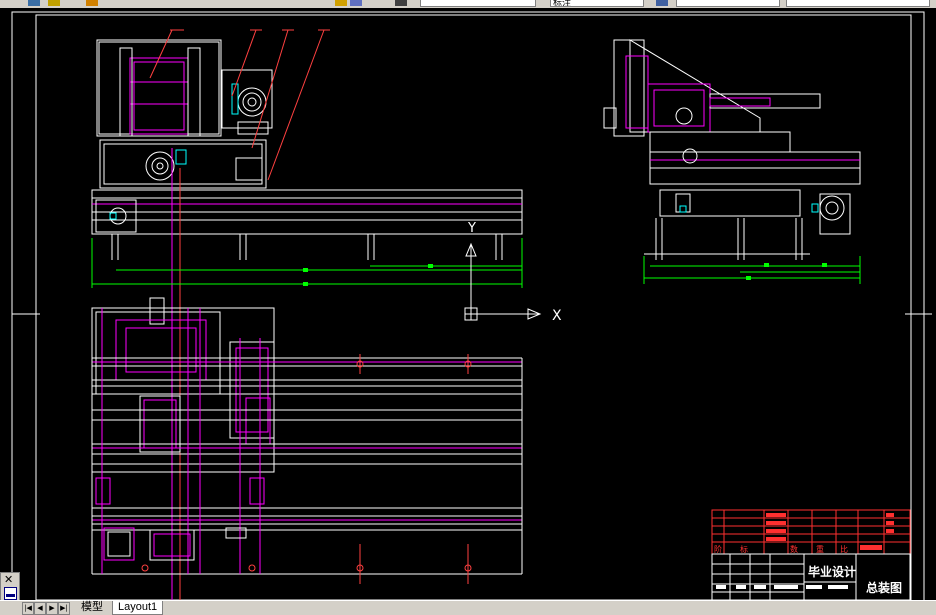 The width and height of the screenshot is (936, 615). Describe the element at coordinates (744, 549) in the screenshot. I see `title-block-header-2: 标` at that location.